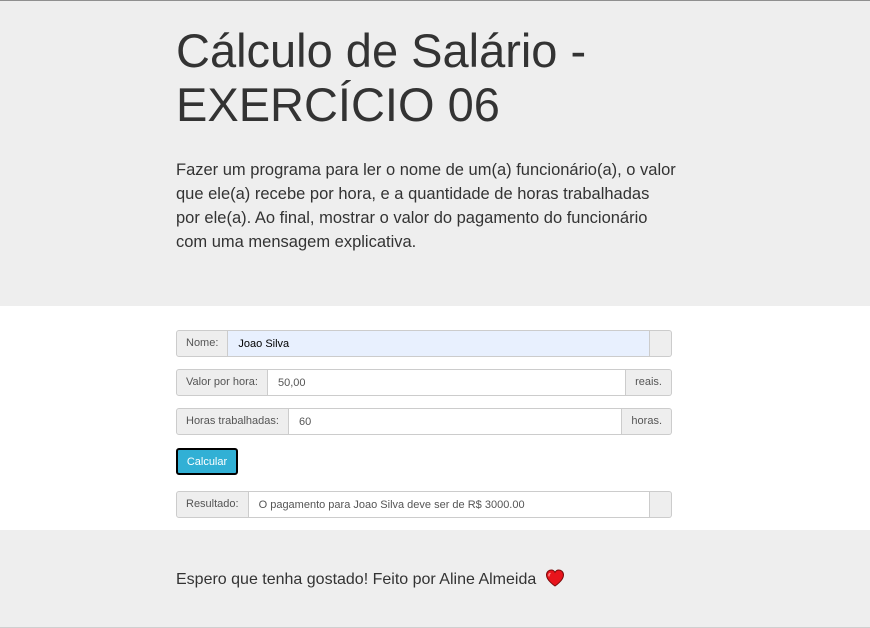 This screenshot has height=628, width=870. Describe the element at coordinates (455, 421) in the screenshot. I see `horas-input` at that location.